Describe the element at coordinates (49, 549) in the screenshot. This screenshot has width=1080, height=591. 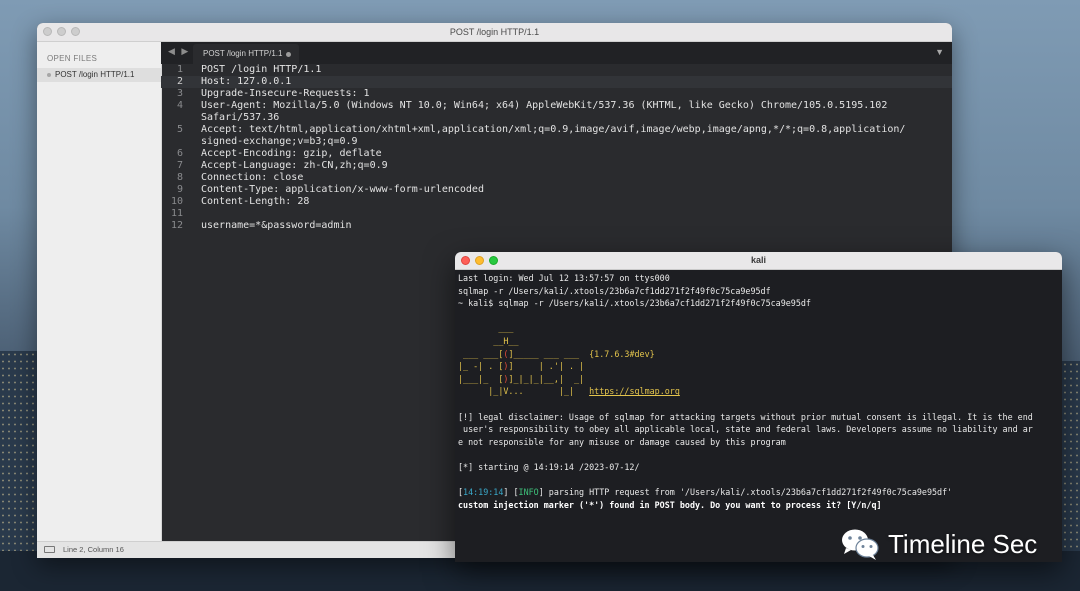
I see `console-toggle-icon` at that location.